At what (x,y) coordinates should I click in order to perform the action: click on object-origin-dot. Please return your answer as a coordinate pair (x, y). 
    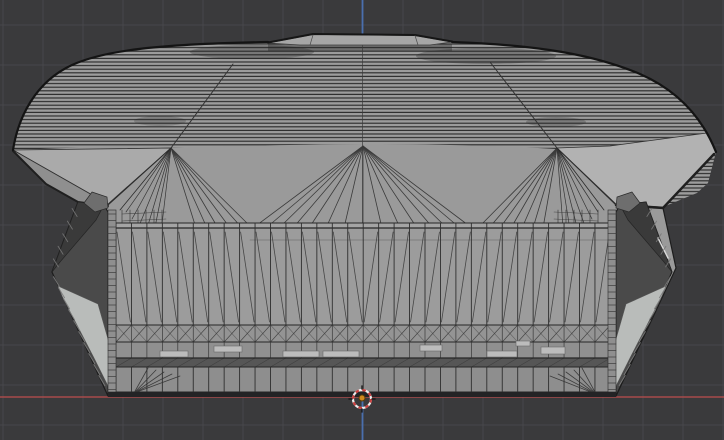
    Looking at the image, I should click on (362, 398).